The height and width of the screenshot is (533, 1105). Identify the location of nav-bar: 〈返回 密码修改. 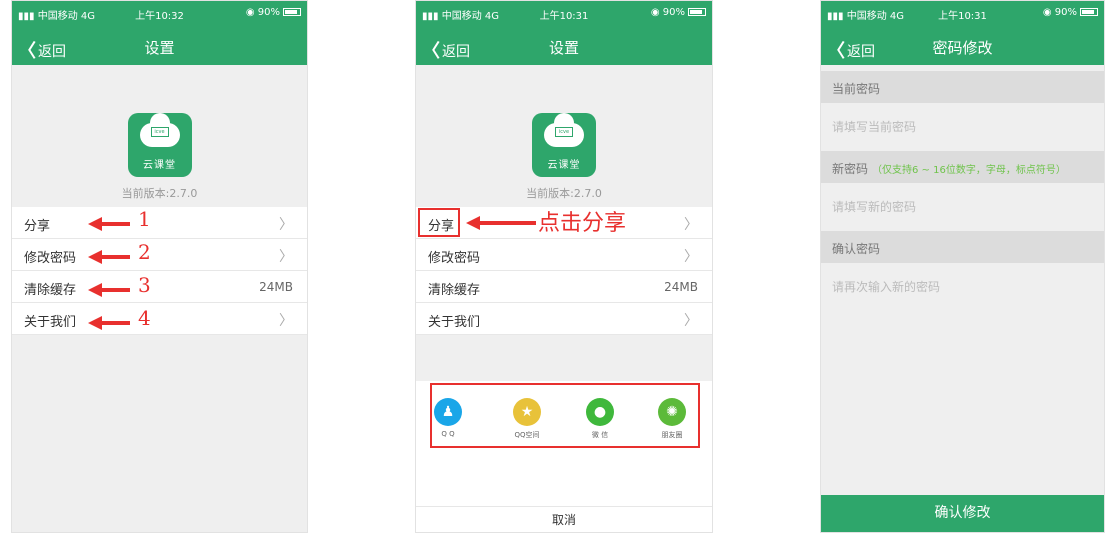
(962, 46).